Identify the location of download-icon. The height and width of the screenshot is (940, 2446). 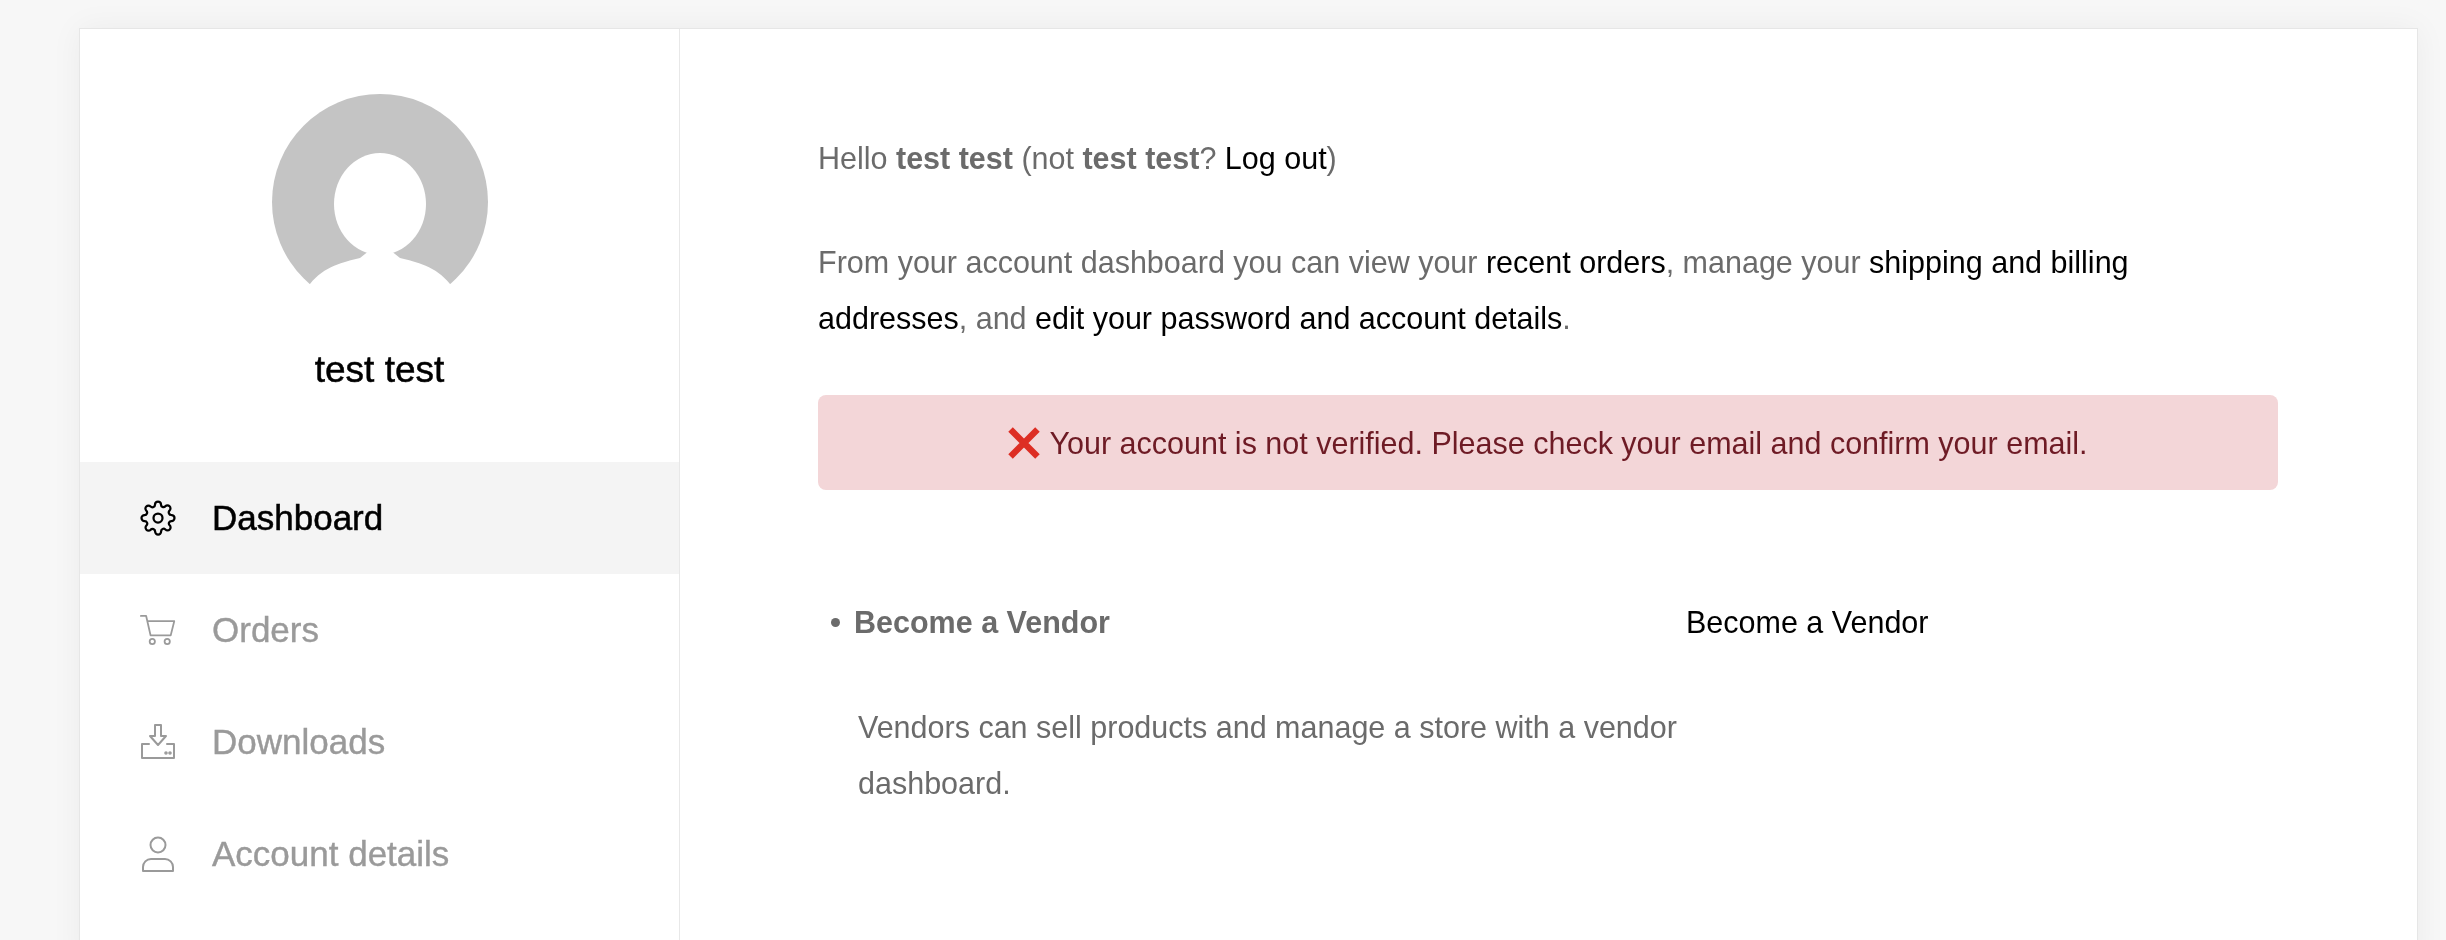
(158, 742).